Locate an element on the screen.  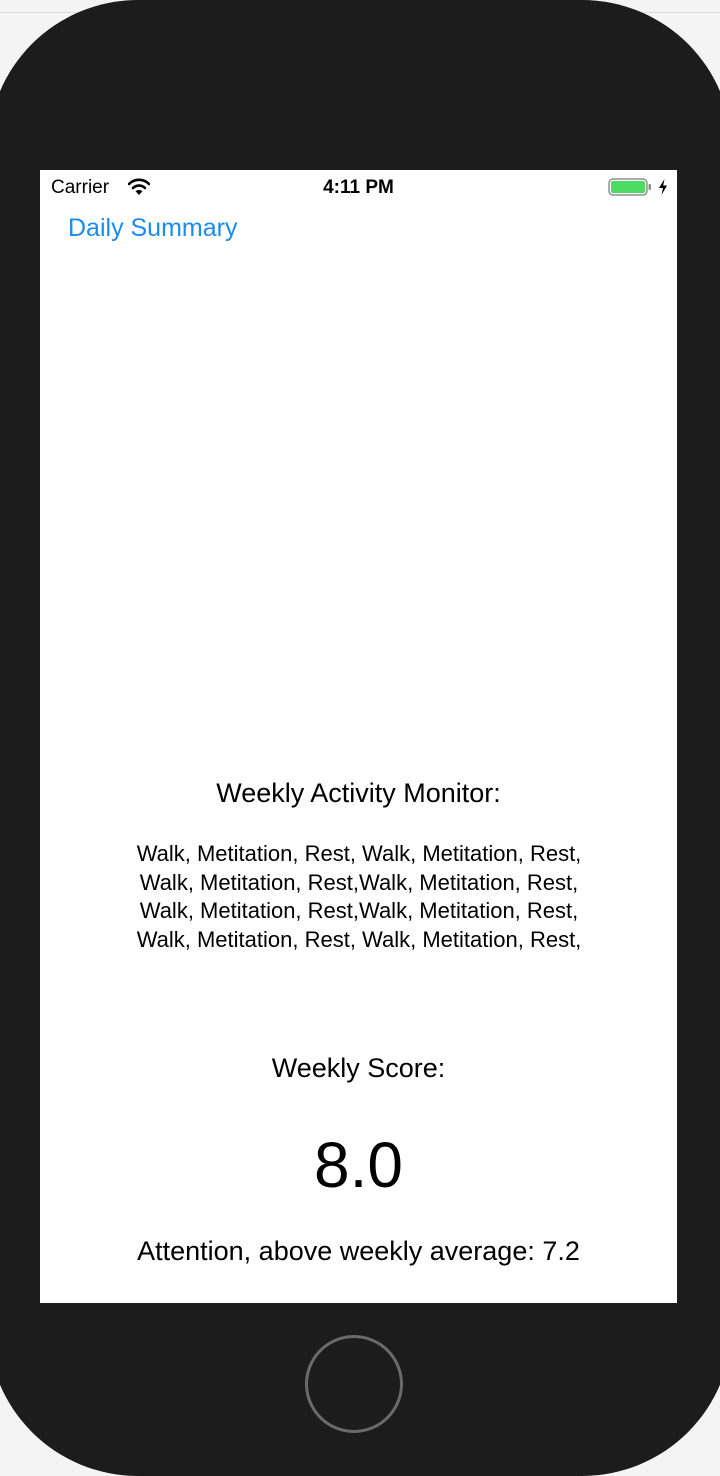
charging-bolt-icon is located at coordinates (663, 187).